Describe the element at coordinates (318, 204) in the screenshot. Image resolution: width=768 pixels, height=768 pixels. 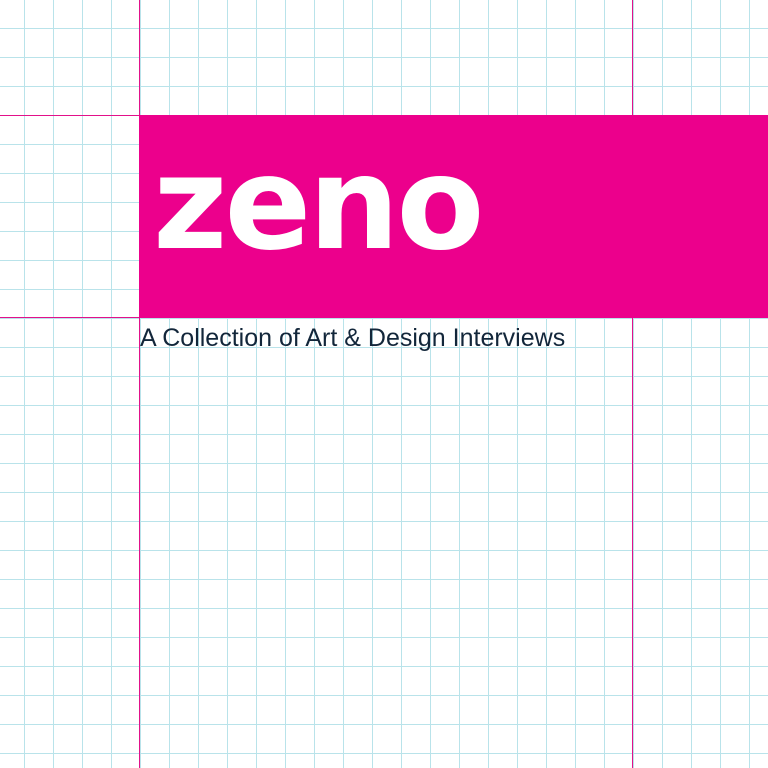
I see `brand-name: zeno` at that location.